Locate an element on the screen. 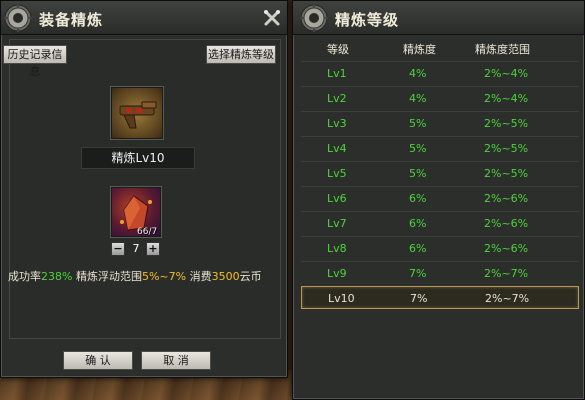 This screenshot has height=400, width=585. level-cell: Lv1 is located at coordinates (337, 73).